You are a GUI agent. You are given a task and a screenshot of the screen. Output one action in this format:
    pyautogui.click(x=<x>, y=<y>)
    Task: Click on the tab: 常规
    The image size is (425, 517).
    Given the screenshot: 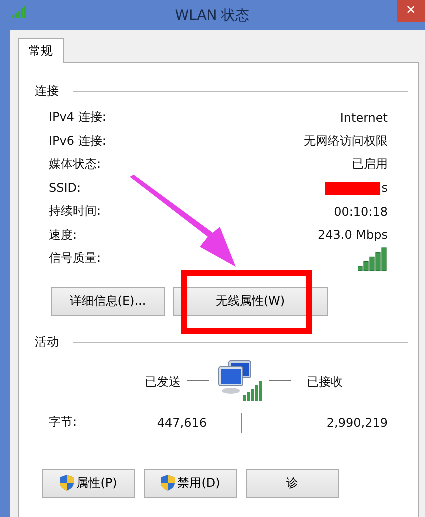 What is the action you would take?
    pyautogui.click(x=41, y=50)
    